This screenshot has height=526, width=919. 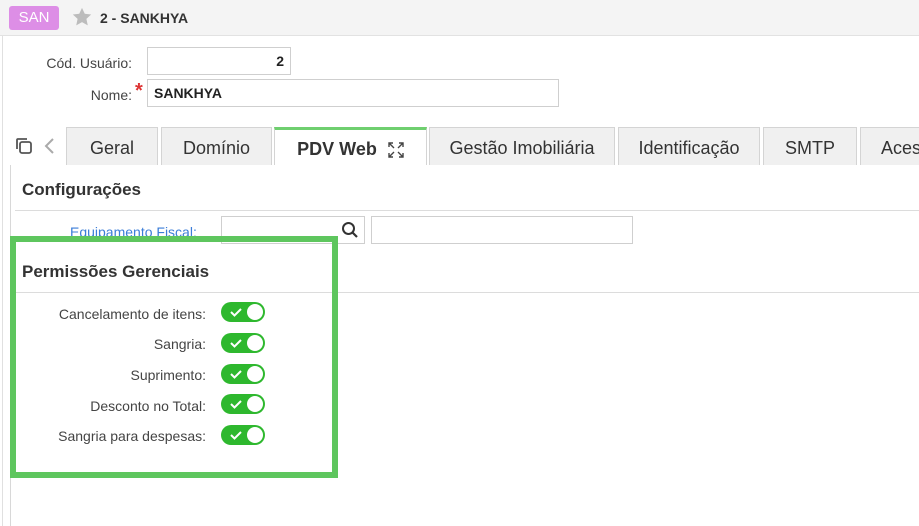 What do you see at coordinates (243, 374) in the screenshot?
I see `toggle-suprimento` at bounding box center [243, 374].